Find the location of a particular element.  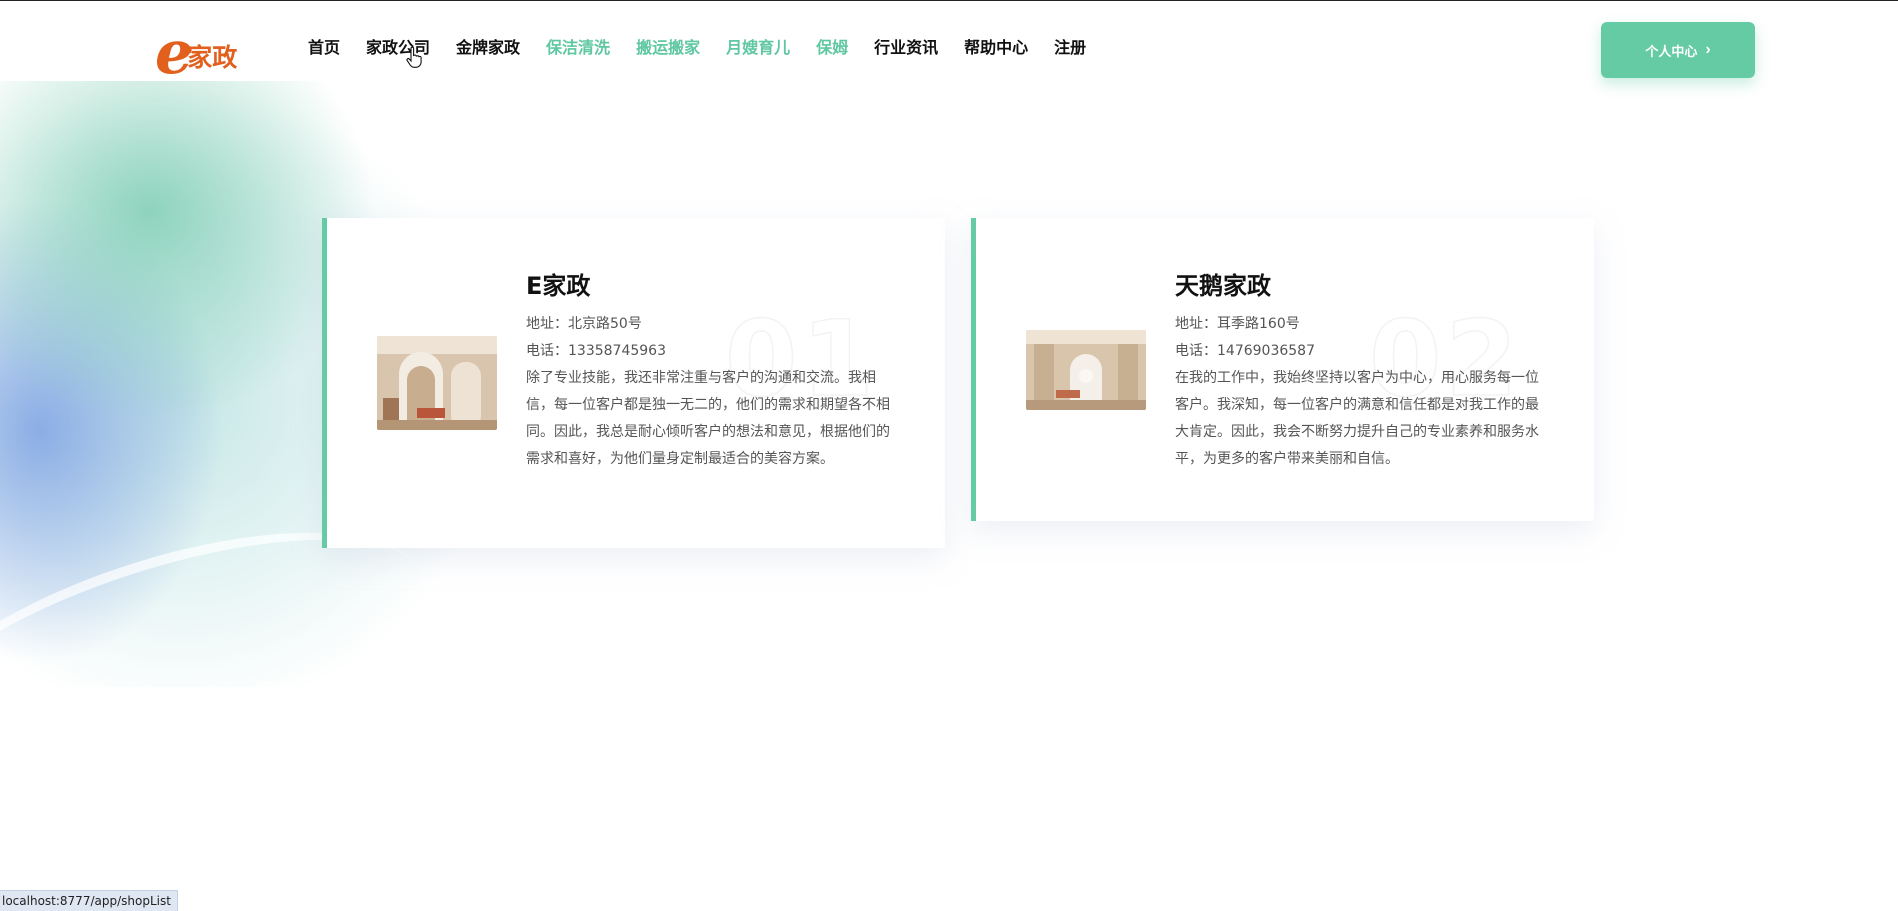

logo-letter: e is located at coordinates (174, 53).